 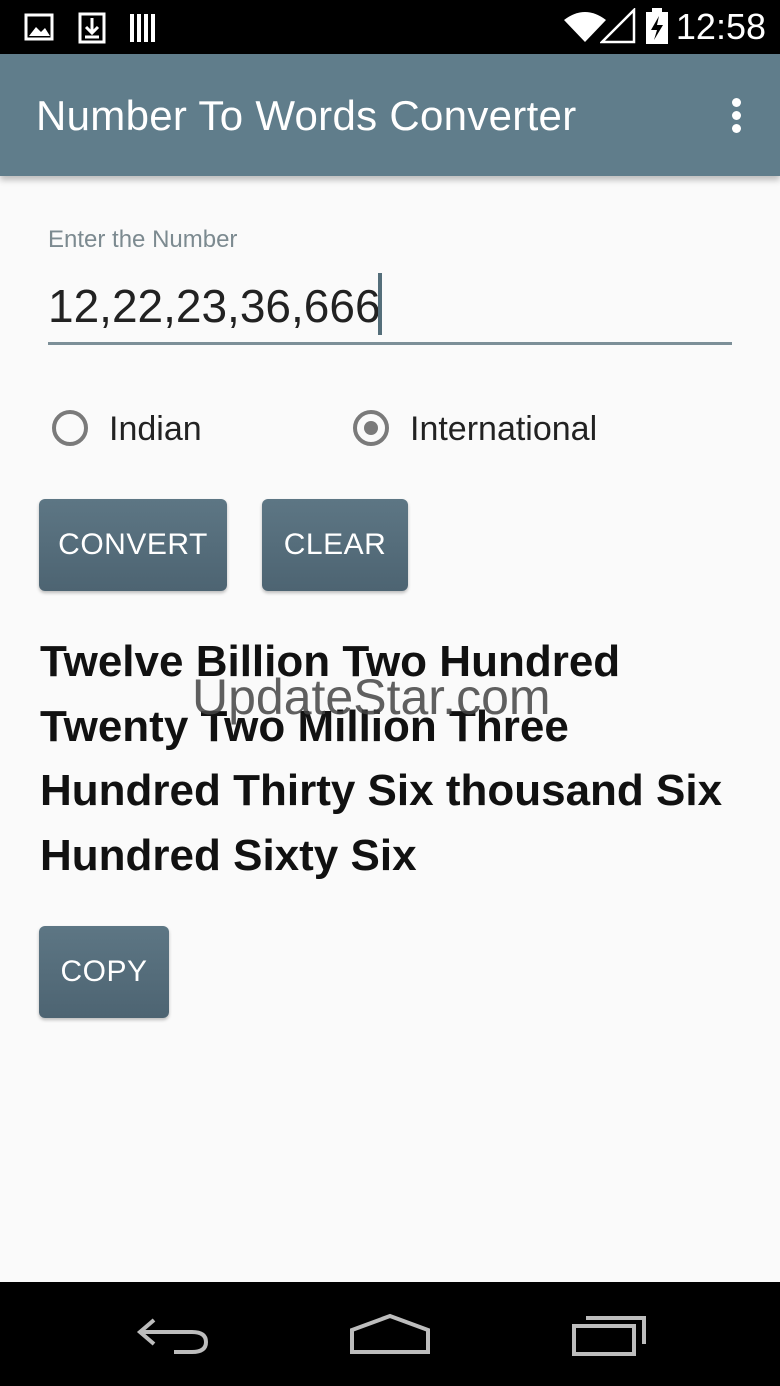 I want to click on radio-indian-circle, so click(x=70, y=428).